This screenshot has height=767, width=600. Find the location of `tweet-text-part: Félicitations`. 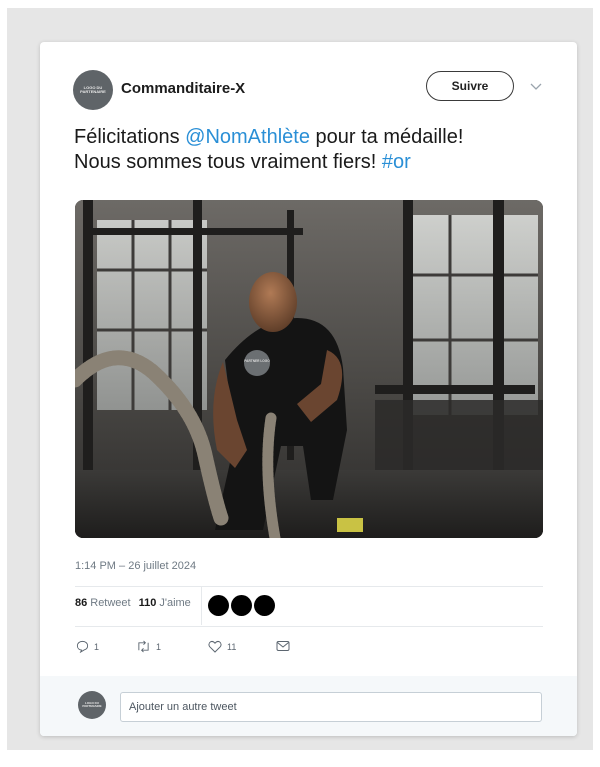

tweet-text-part: Félicitations is located at coordinates (130, 137).